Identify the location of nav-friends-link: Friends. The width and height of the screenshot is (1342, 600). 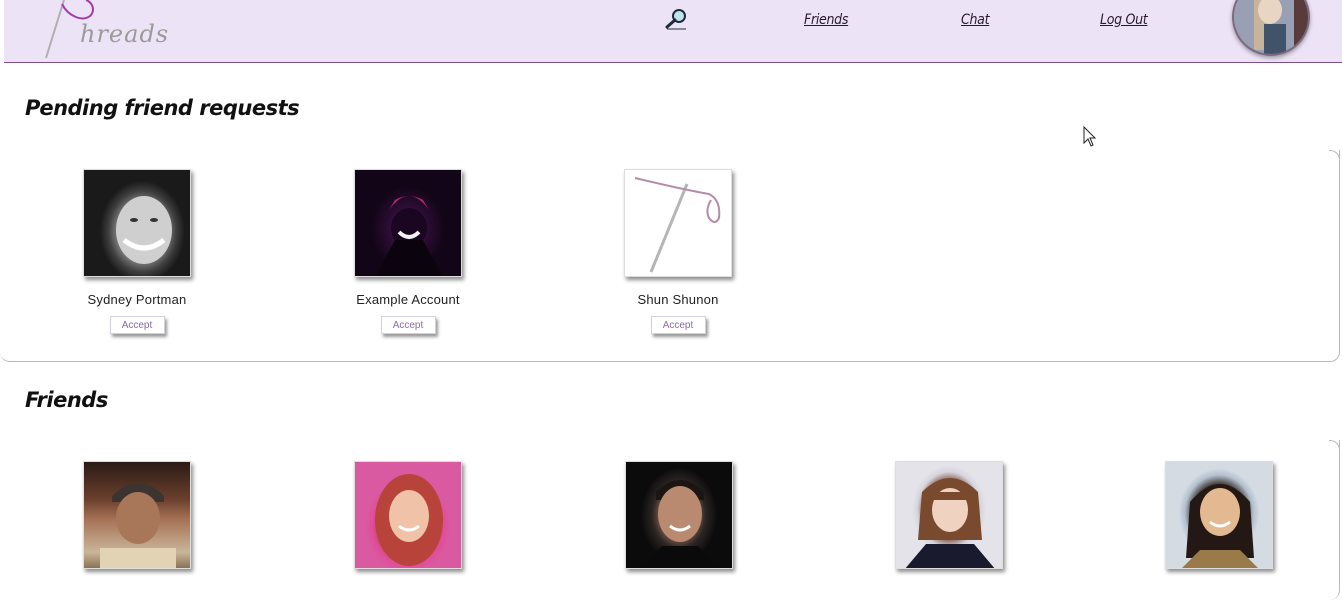
(826, 20).